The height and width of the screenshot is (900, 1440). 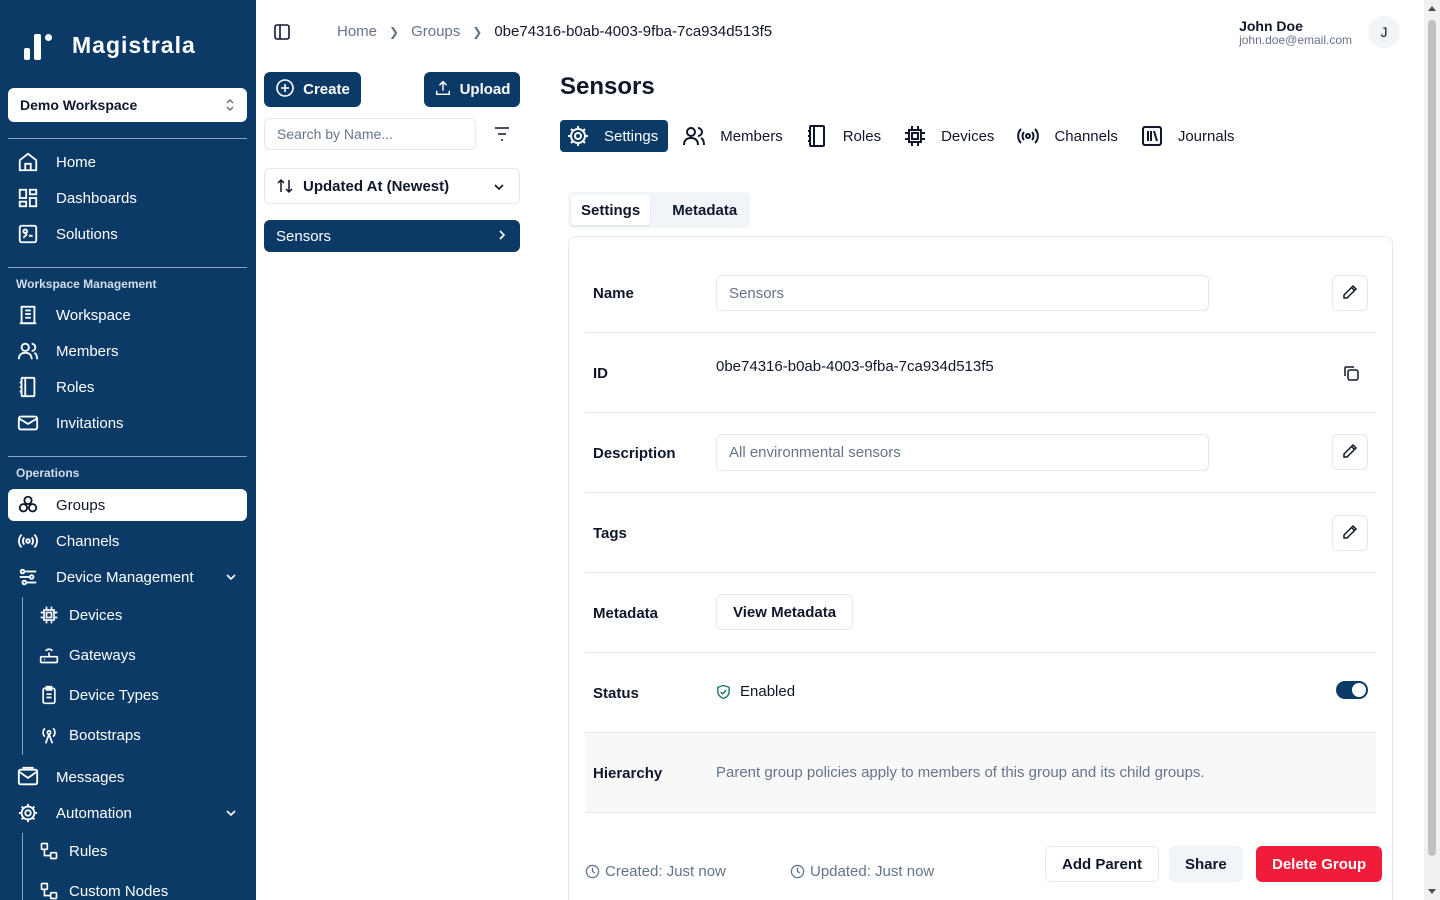 I want to click on sidebar-subitem-bootstraps: Bootstraps, so click(x=89, y=735).